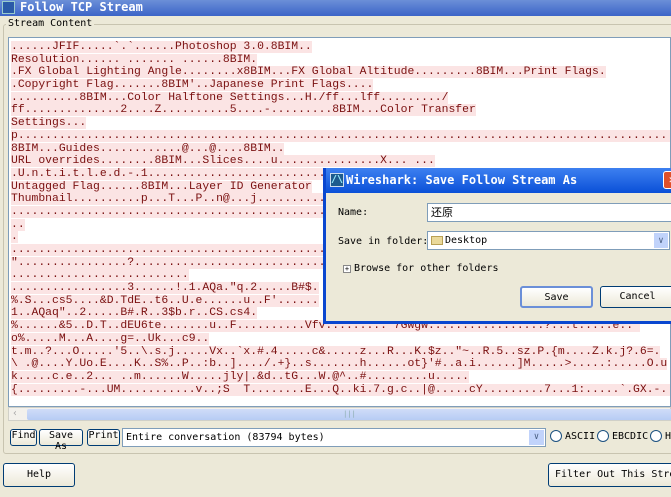 This screenshot has height=497, width=671. What do you see at coordinates (426, 268) in the screenshot?
I see `browse-label: Browse for other folders` at bounding box center [426, 268].